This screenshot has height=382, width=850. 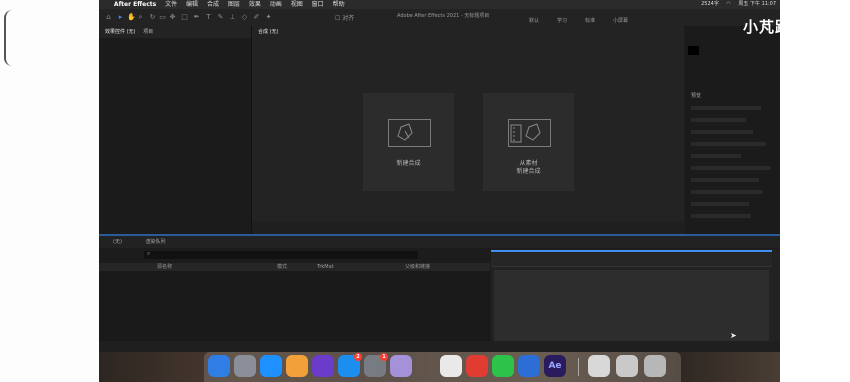 What do you see at coordinates (350, 365) in the screenshot?
I see `app-store-icon: 2` at bounding box center [350, 365].